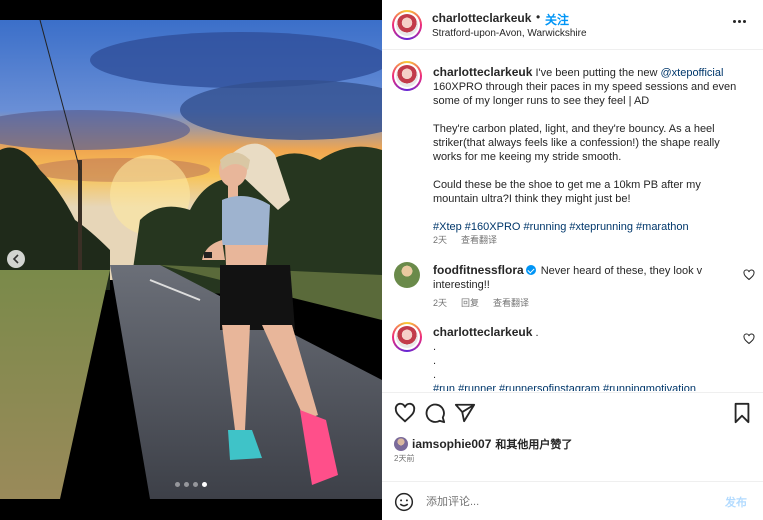 Image resolution: width=763 pixels, height=520 pixels. What do you see at coordinates (407, 25) in the screenshot?
I see `author-avatar` at bounding box center [407, 25].